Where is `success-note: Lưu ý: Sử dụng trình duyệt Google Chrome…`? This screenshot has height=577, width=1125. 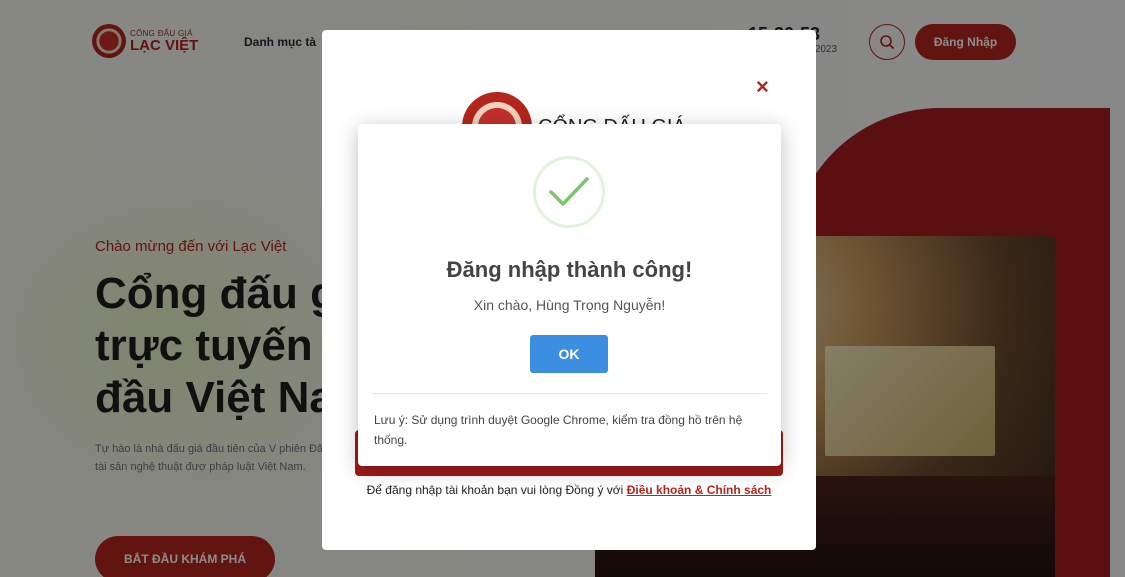
success-note: Lưu ý: Sử dụng trình duyệt Google Chrome… is located at coordinates (558, 430).